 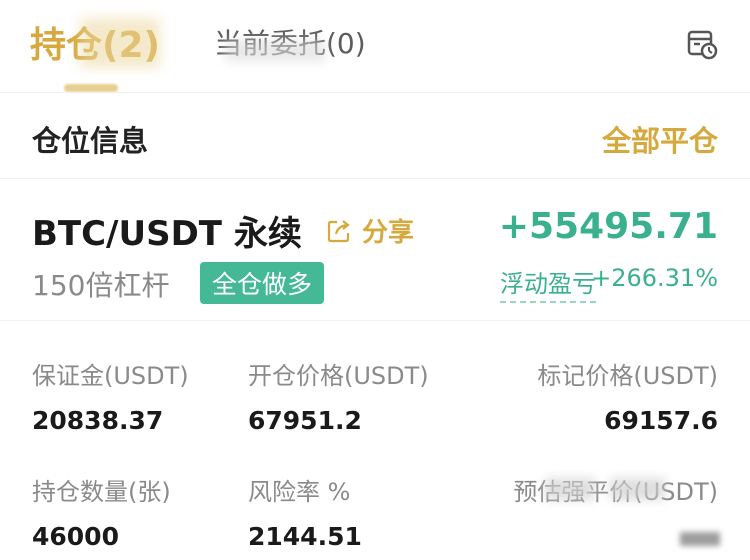 I want to click on open-price-value: 67951.2, so click(x=305, y=420).